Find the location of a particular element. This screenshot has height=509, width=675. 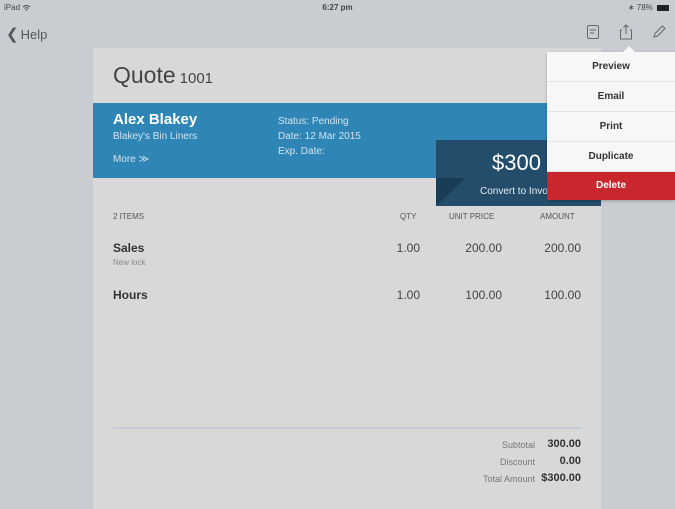

more-button: More ≫ is located at coordinates (131, 159).